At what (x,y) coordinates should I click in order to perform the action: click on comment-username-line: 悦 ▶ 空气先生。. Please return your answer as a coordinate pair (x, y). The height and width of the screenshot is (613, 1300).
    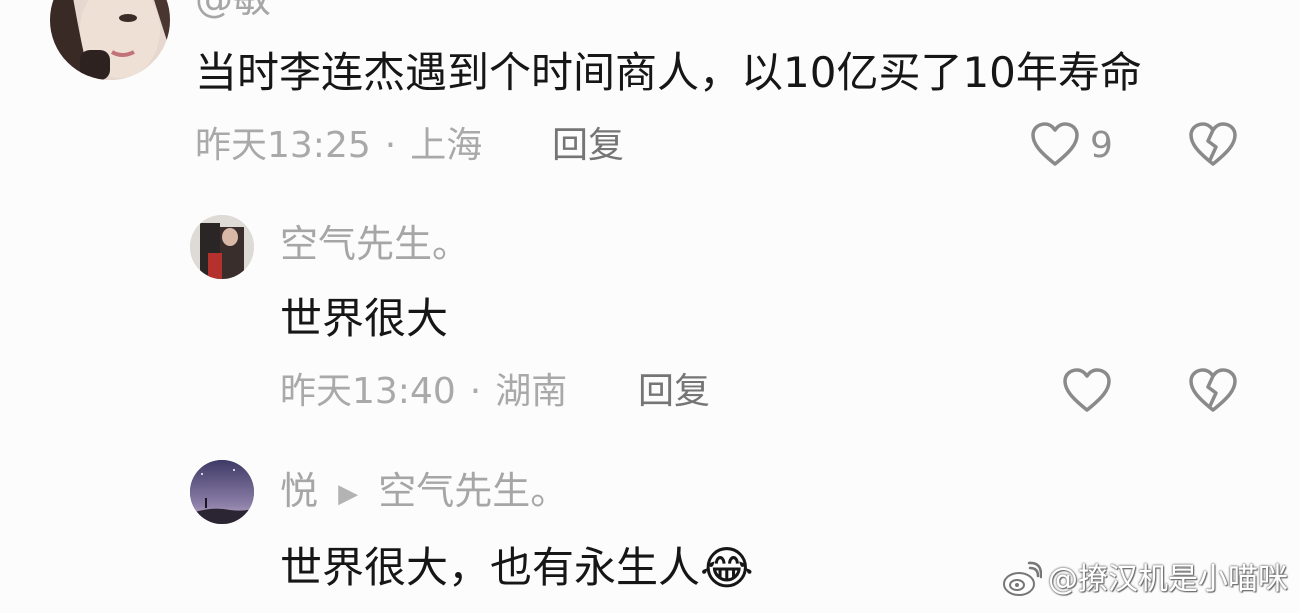
    Looking at the image, I should click on (424, 491).